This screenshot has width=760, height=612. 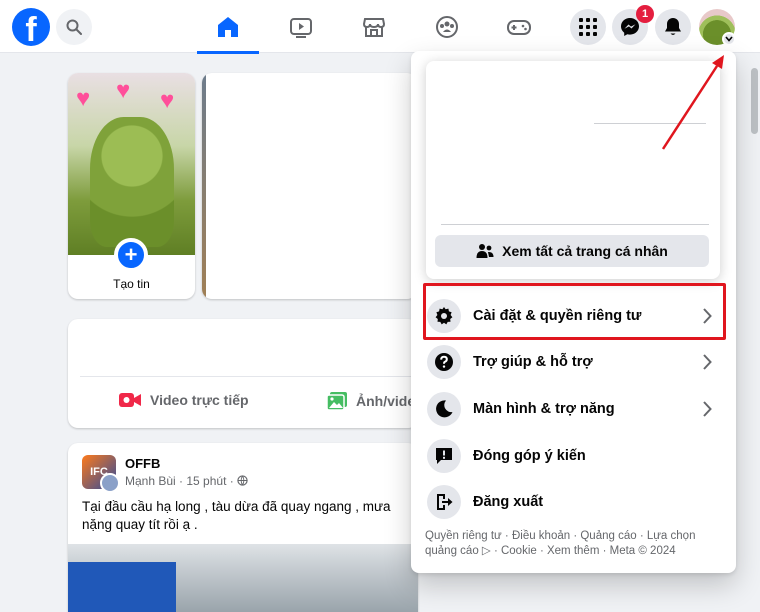 I want to click on author-avatar, so click(x=110, y=483).